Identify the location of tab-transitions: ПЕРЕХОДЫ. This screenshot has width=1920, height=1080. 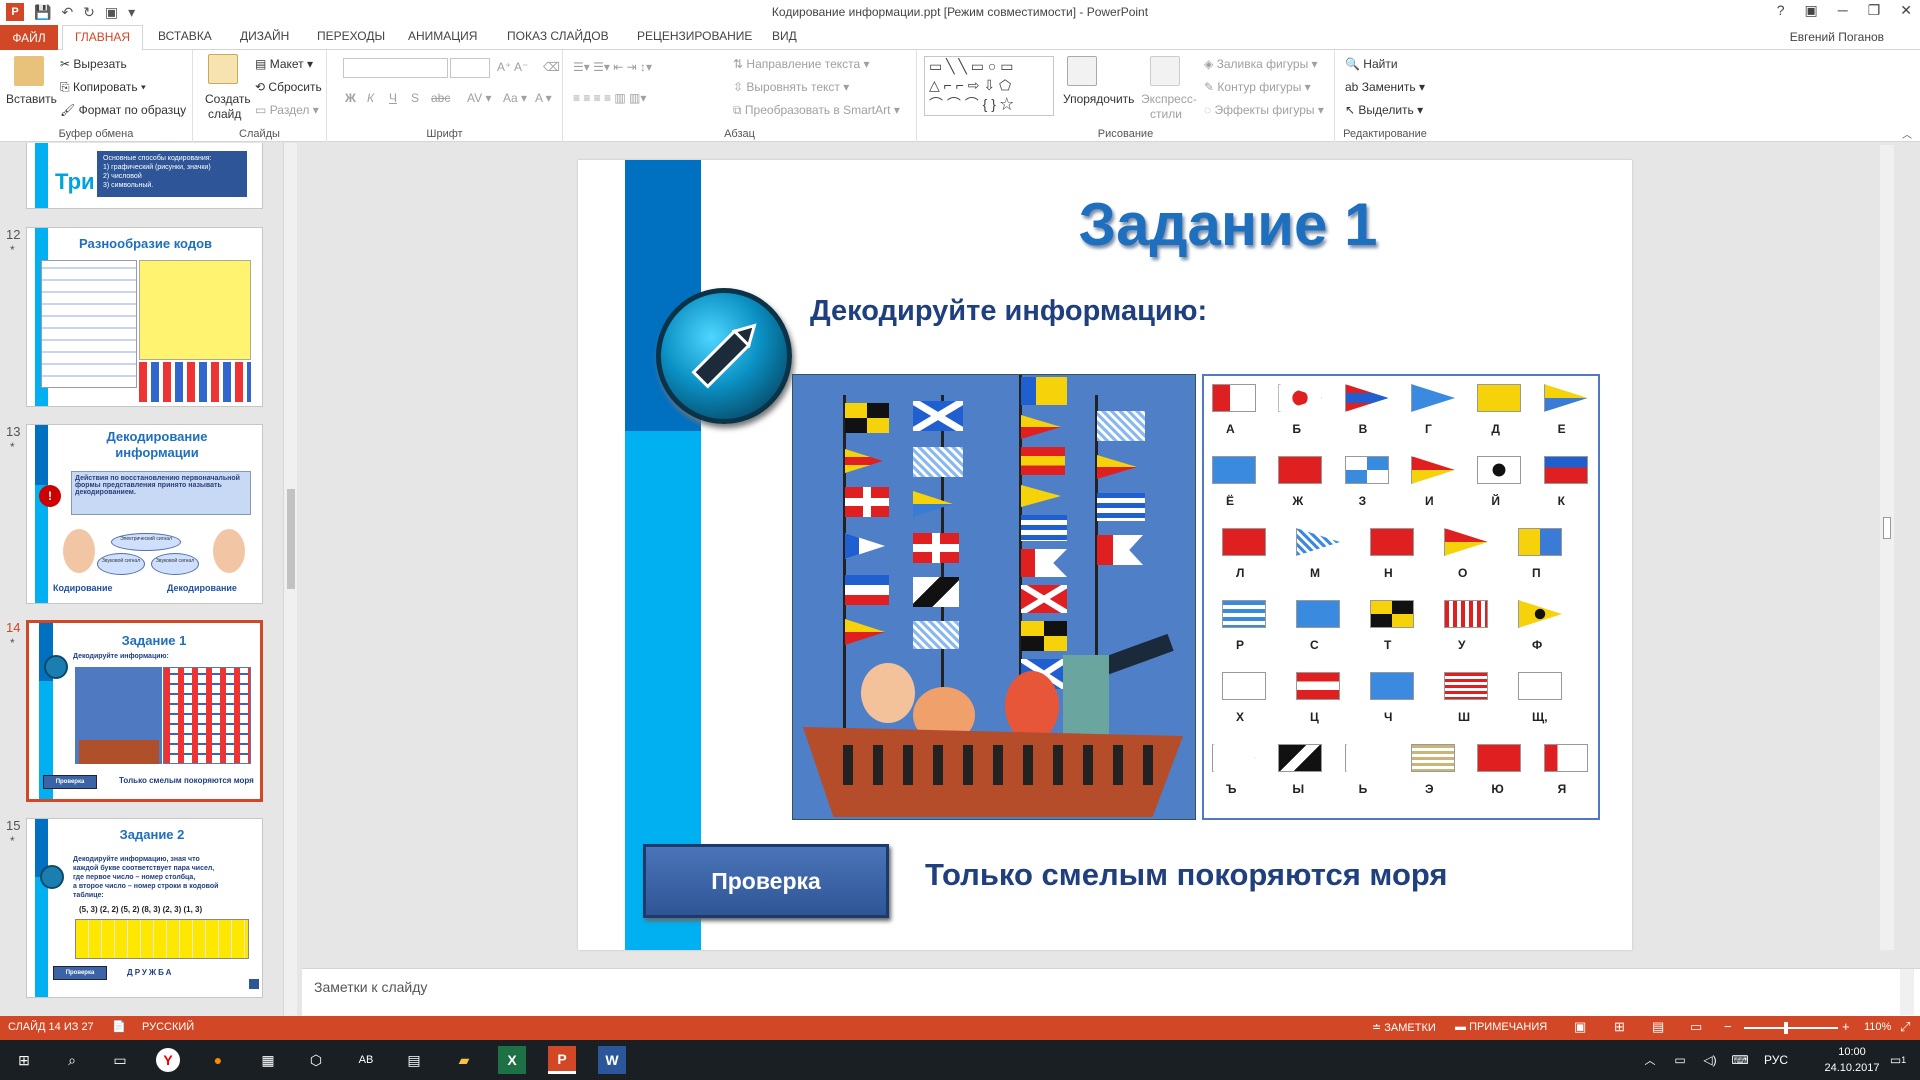
(351, 36).